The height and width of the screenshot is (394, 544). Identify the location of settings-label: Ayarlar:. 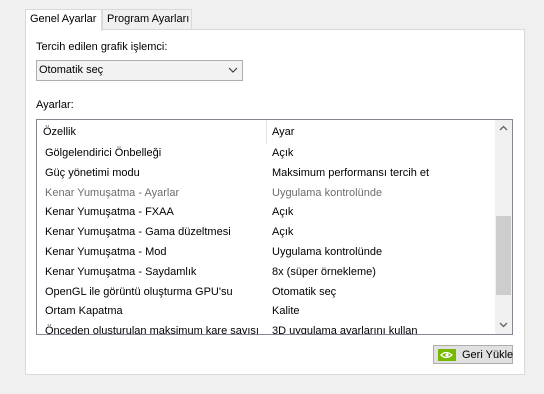
(55, 105).